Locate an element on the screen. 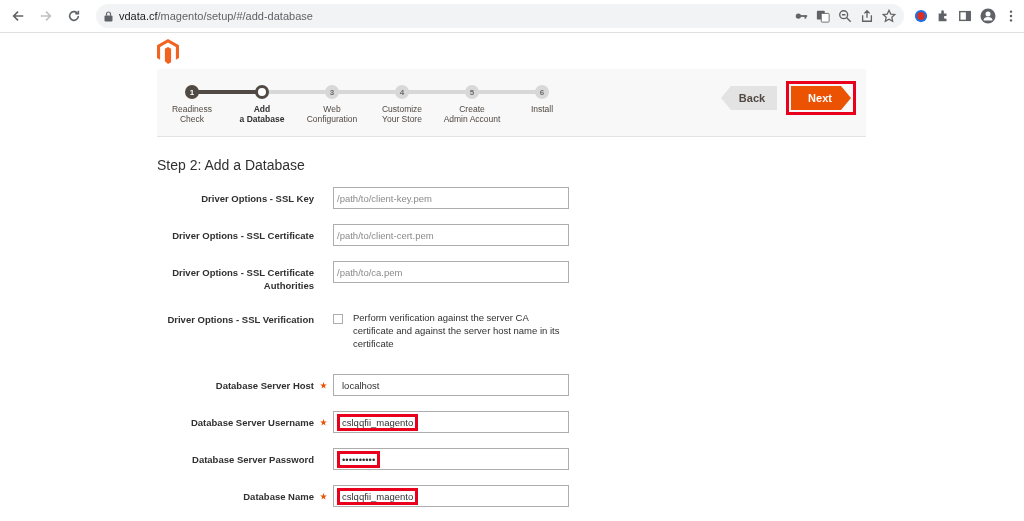  field-label: Driver Options - SSL Certificate Authorities is located at coordinates (242, 279).